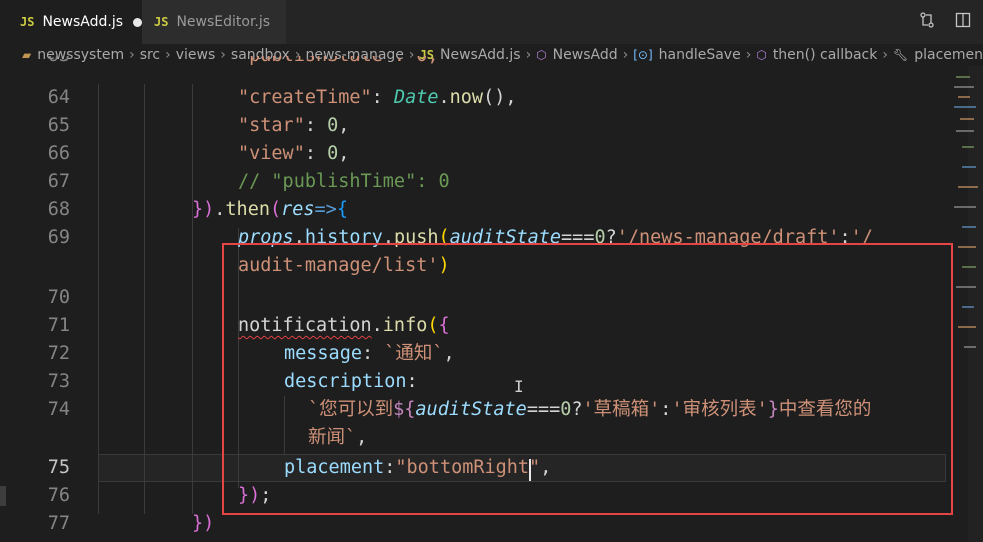  I want to click on line-number: 73, so click(58, 381).